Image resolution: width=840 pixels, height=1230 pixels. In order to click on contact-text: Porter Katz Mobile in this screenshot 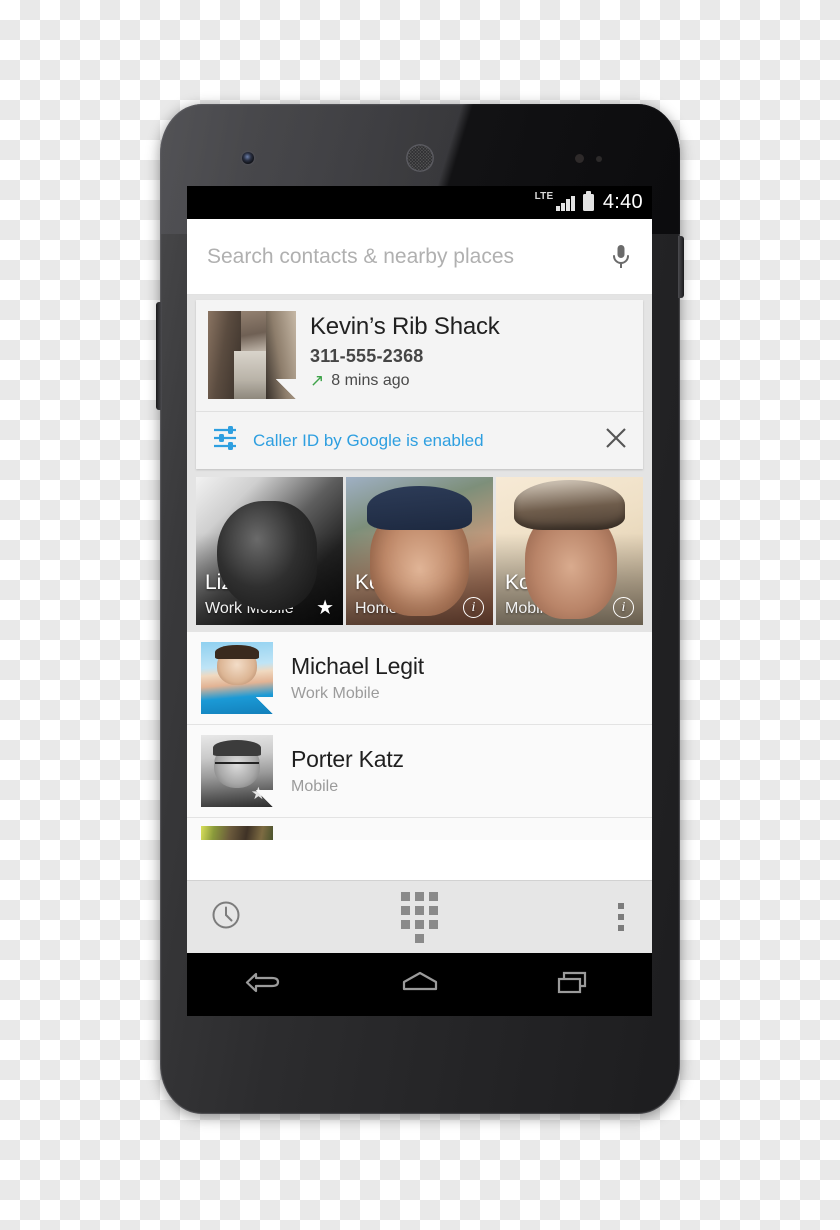, I will do `click(338, 771)`.